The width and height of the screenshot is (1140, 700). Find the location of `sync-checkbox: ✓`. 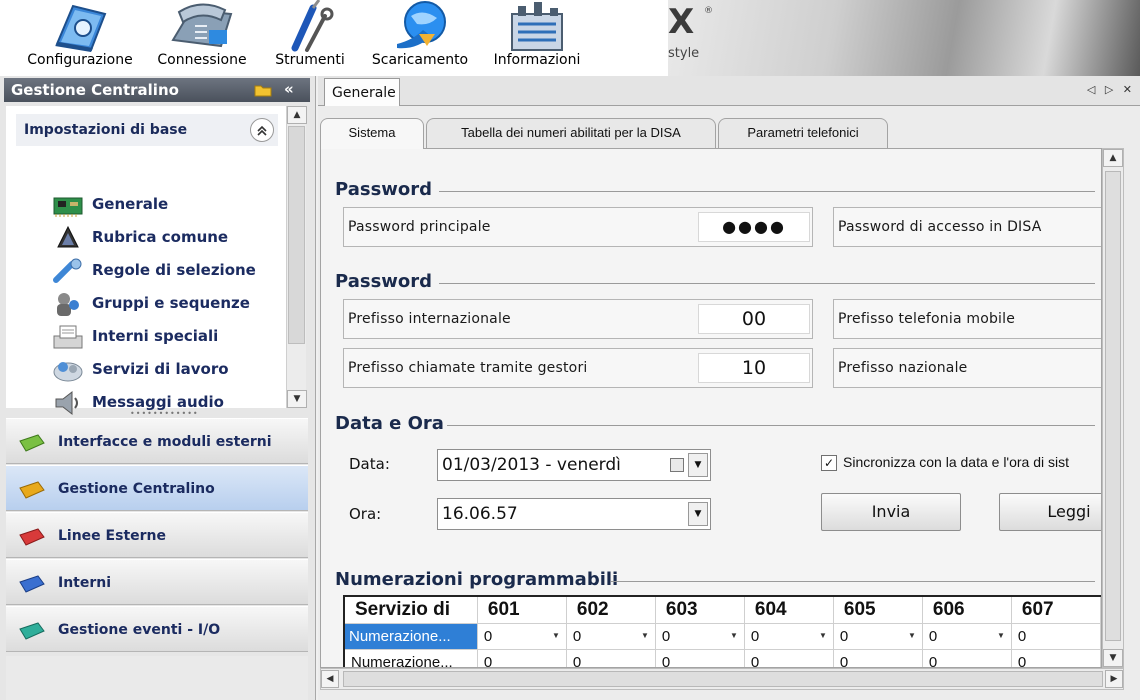

sync-checkbox: ✓ is located at coordinates (829, 463).